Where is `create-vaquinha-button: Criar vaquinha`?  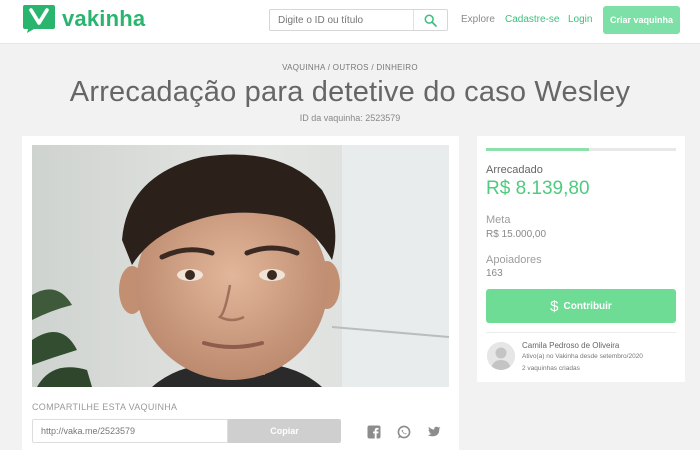
create-vaquinha-button: Criar vaquinha is located at coordinates (641, 20).